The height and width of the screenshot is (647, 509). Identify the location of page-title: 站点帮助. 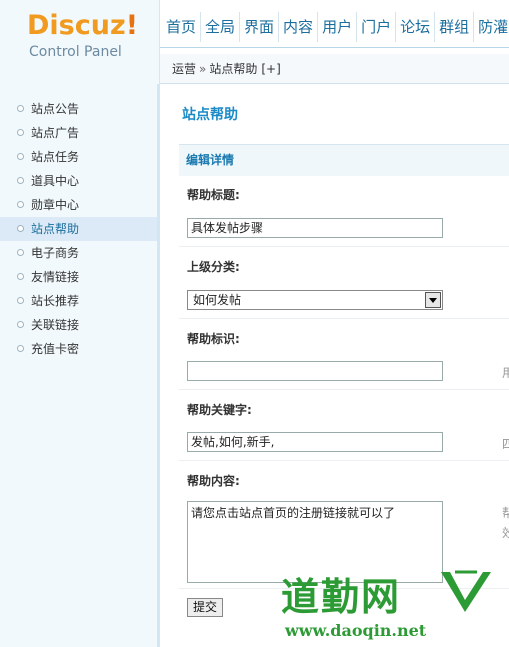
(210, 115).